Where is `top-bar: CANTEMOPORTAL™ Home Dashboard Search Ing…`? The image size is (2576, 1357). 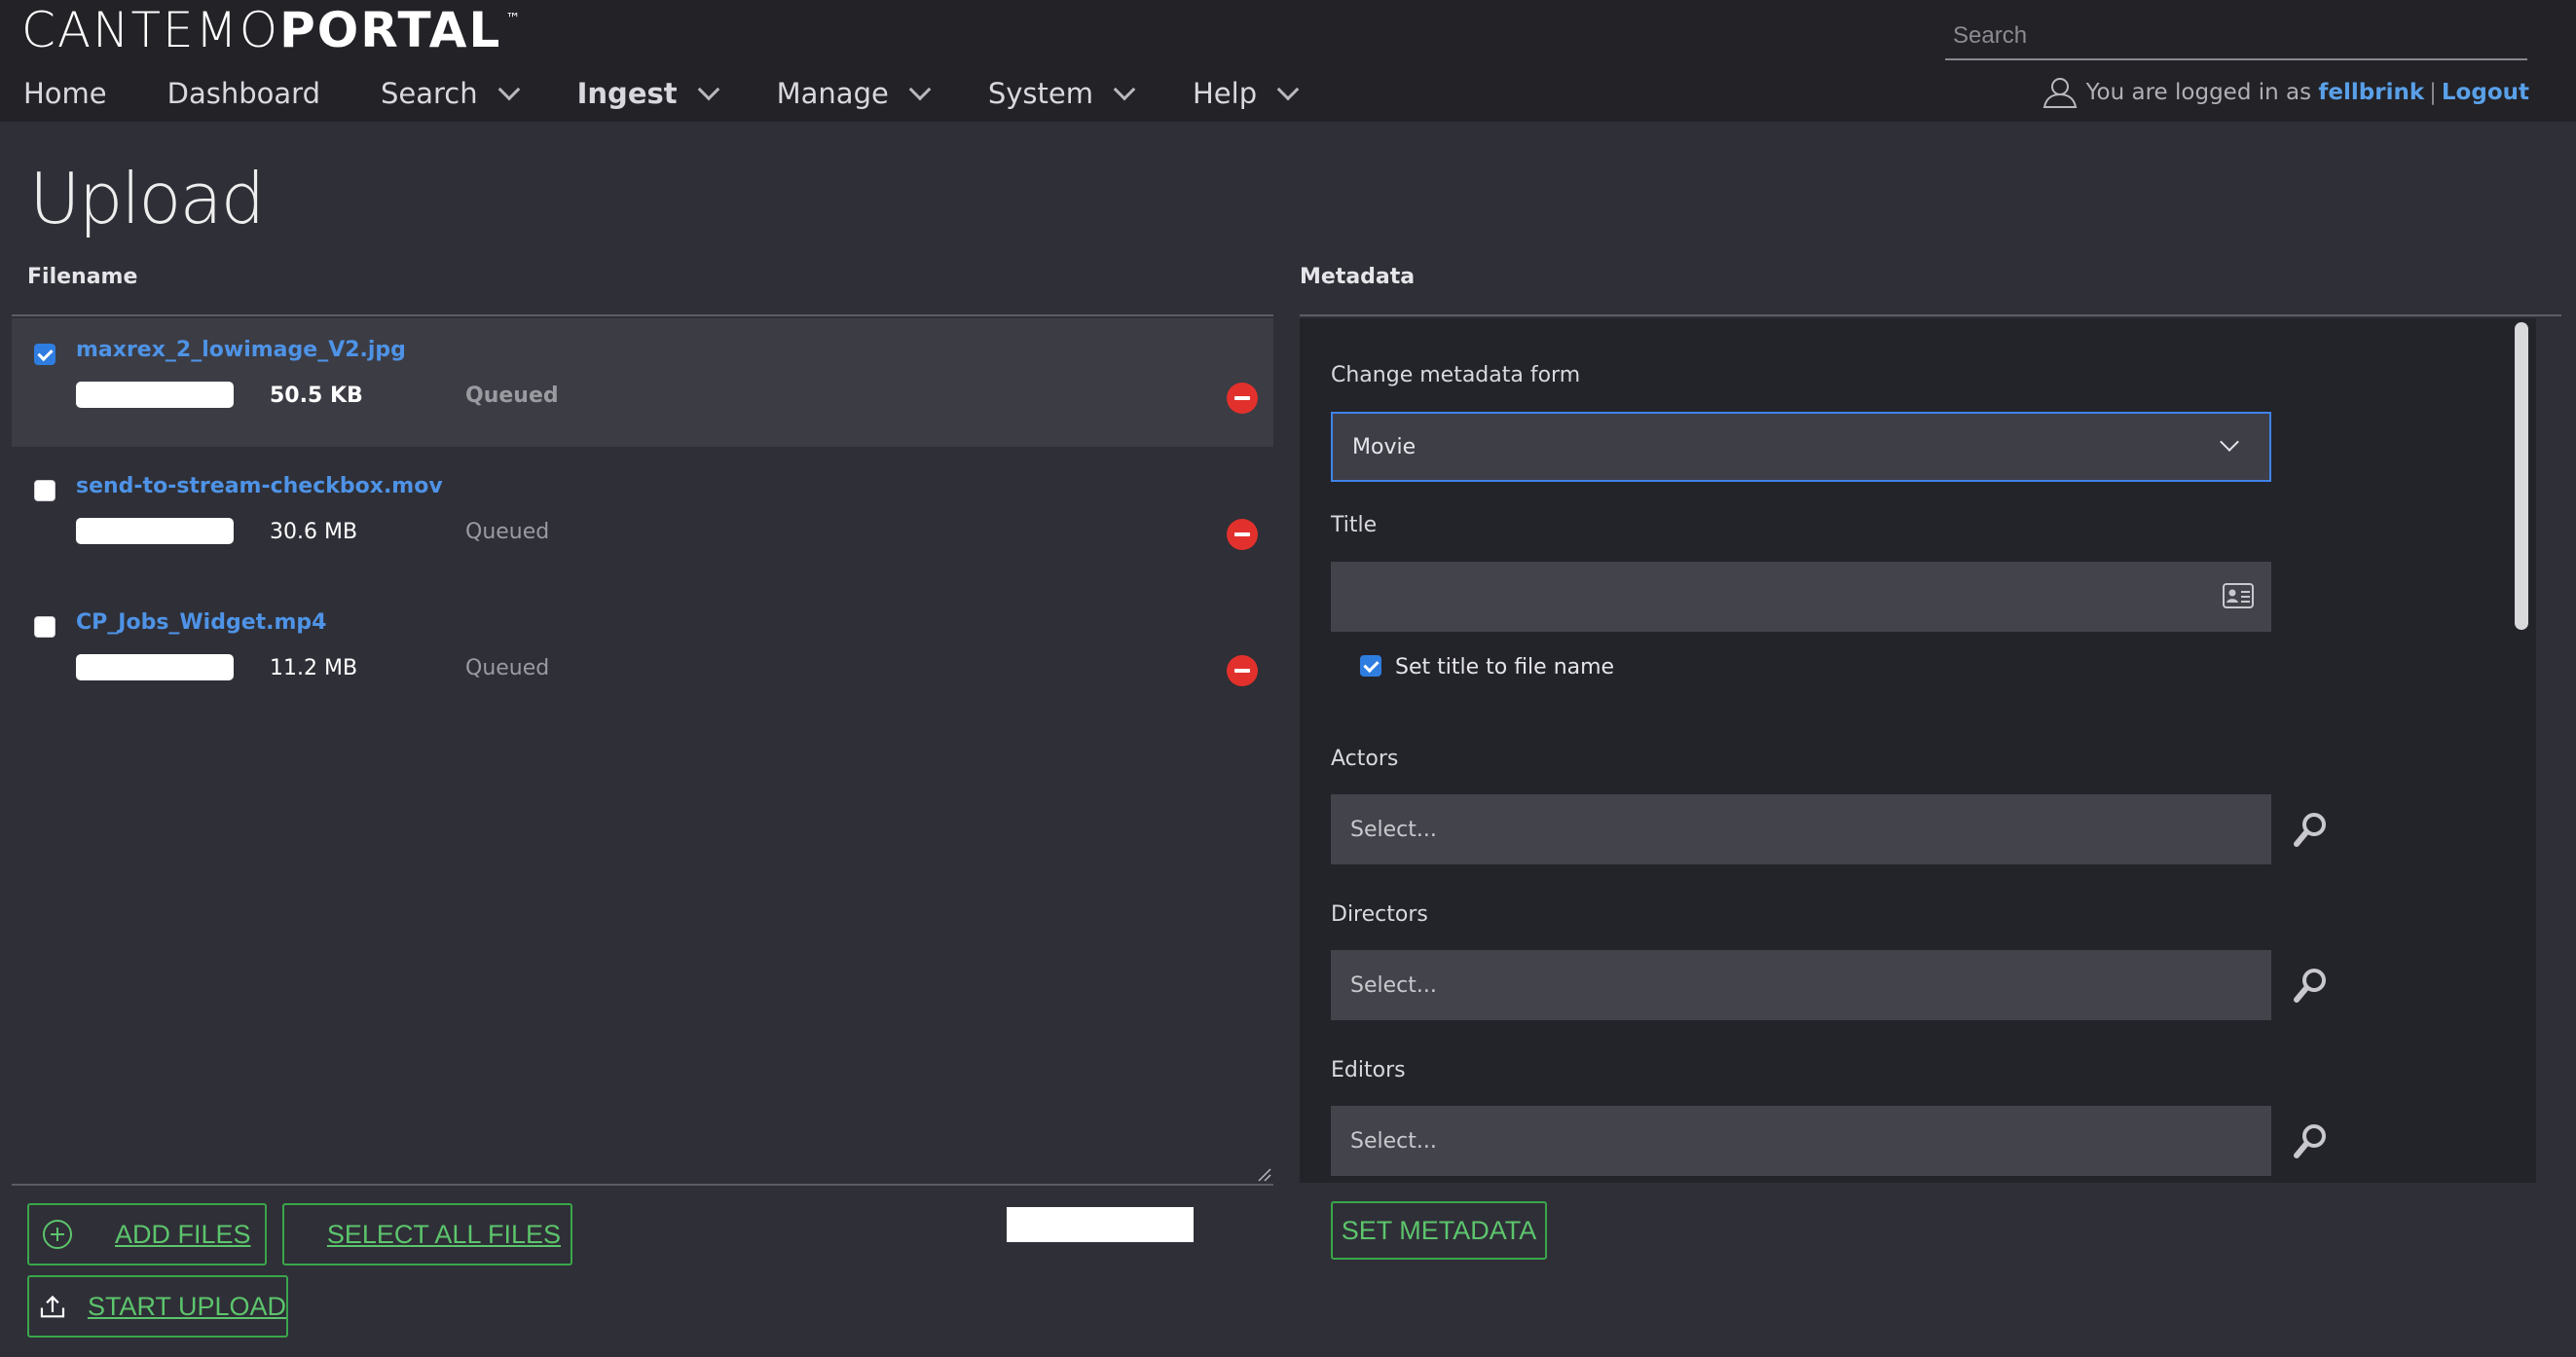 top-bar: CANTEMOPORTAL™ Home Dashboard Search Ing… is located at coordinates (1288, 61).